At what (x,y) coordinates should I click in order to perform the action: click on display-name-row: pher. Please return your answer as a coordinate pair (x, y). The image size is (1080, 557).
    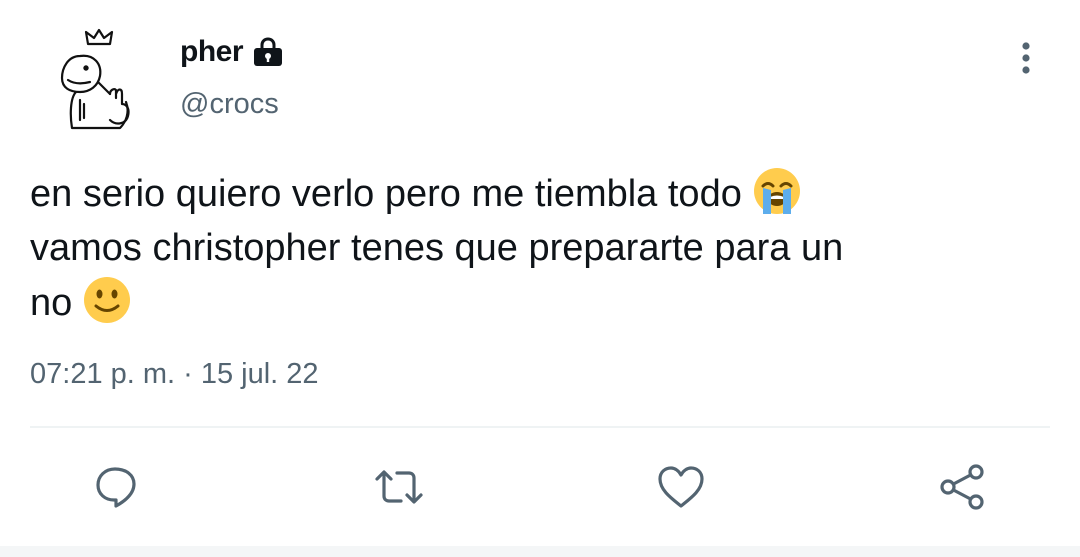
    Looking at the image, I should click on (232, 52).